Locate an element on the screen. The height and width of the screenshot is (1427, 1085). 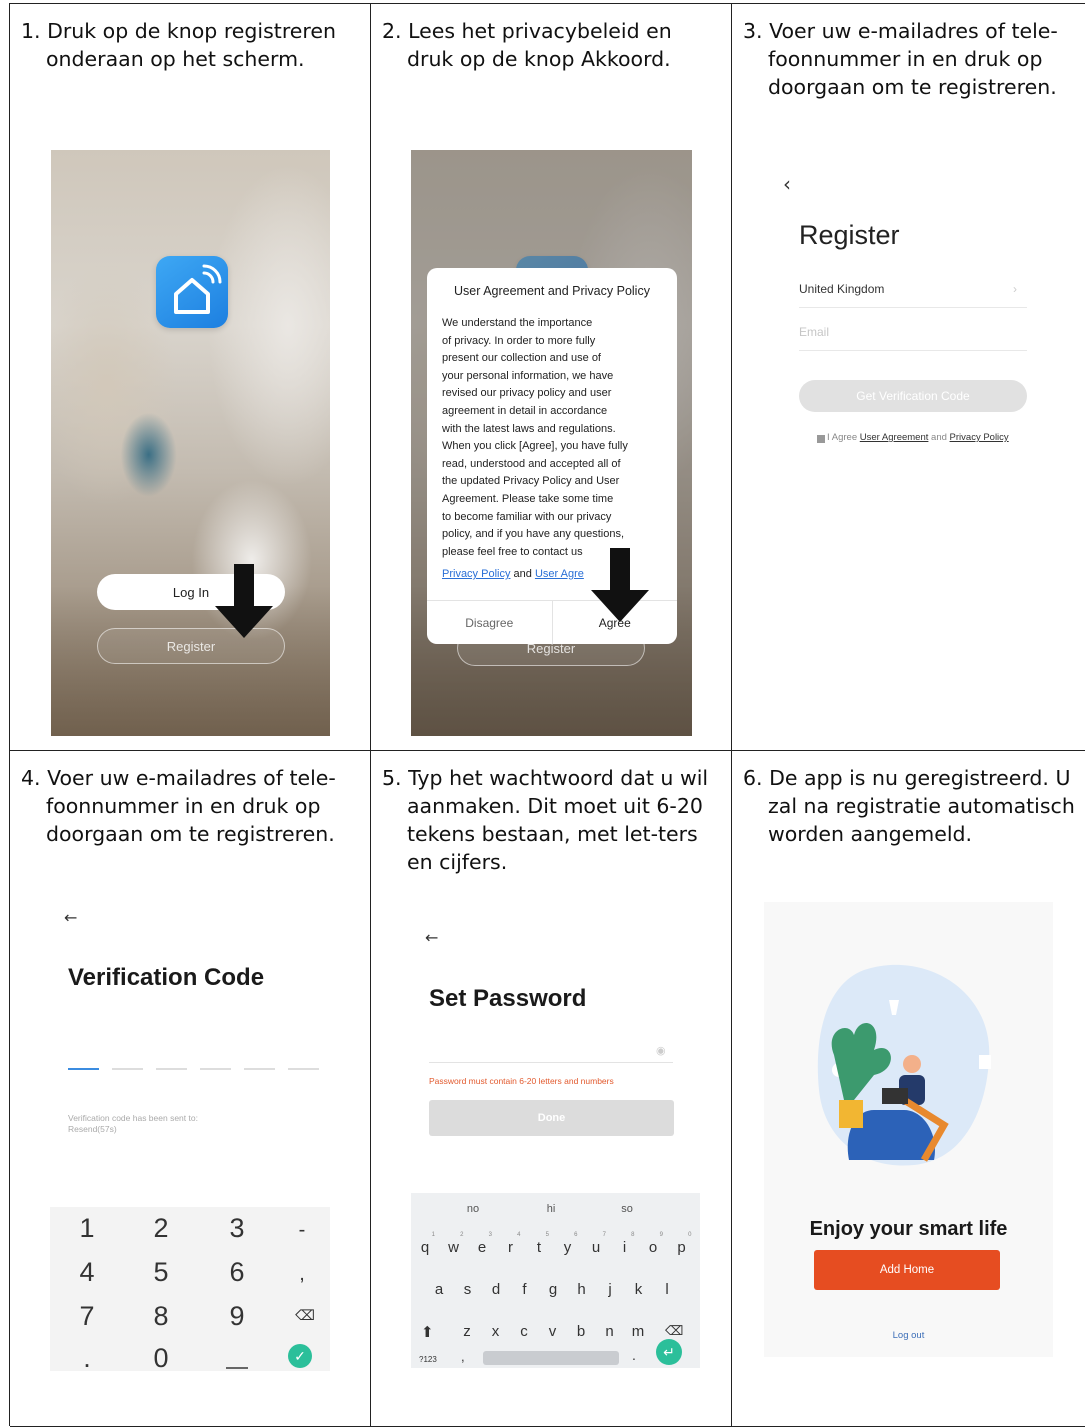
key-comma: , is located at coordinates (302, 1274).